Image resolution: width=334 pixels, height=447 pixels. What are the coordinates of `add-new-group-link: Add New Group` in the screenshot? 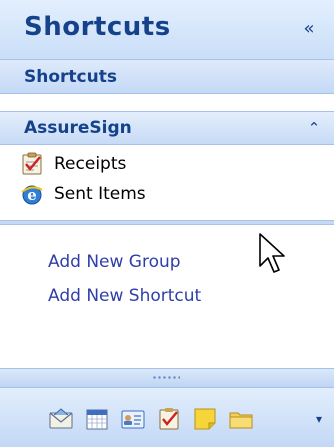 It's located at (114, 262).